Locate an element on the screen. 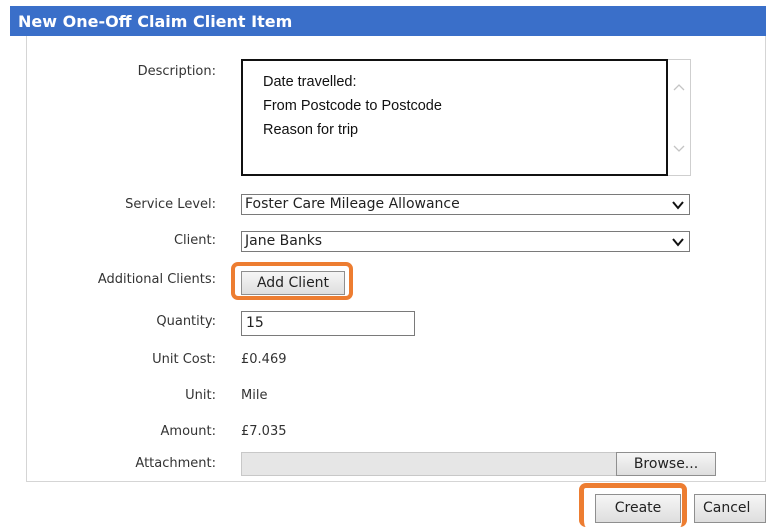  description-line: Date travelled: is located at coordinates (310, 82).